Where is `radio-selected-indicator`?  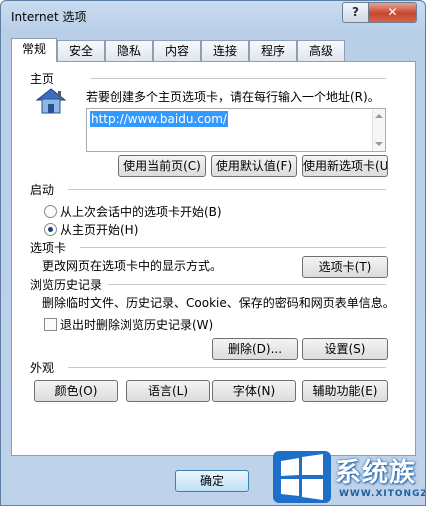 radio-selected-indicator is located at coordinates (50, 229).